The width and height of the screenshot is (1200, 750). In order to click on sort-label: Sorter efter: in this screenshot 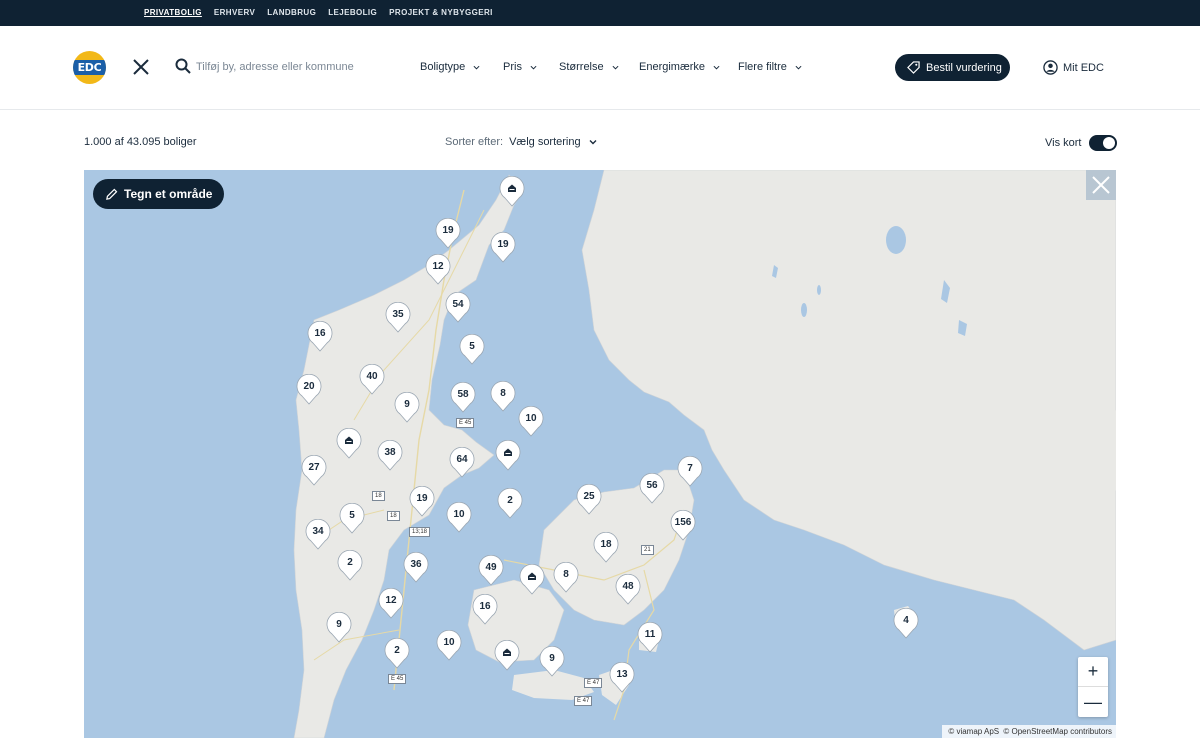, I will do `click(474, 142)`.